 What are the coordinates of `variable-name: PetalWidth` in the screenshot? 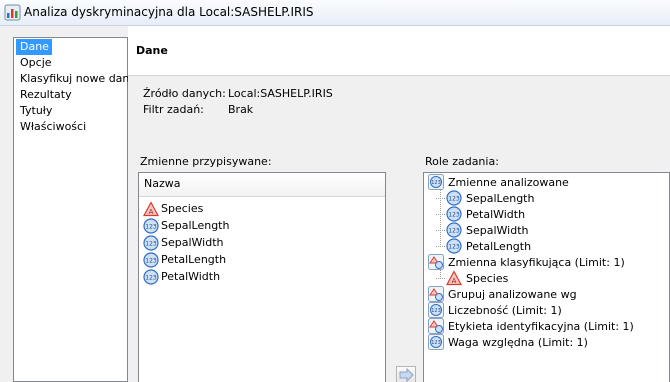 It's located at (191, 276).